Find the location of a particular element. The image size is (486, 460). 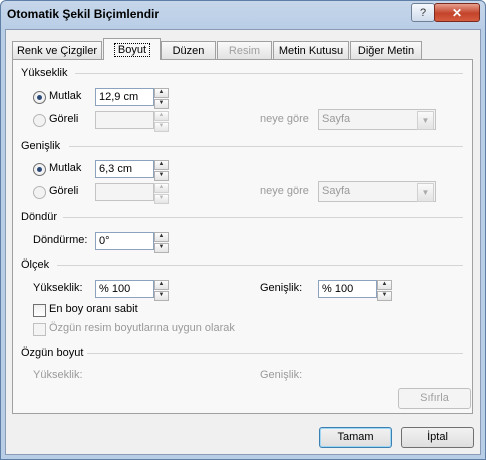

width-relative-to-label: neye göre is located at coordinates (284, 191).